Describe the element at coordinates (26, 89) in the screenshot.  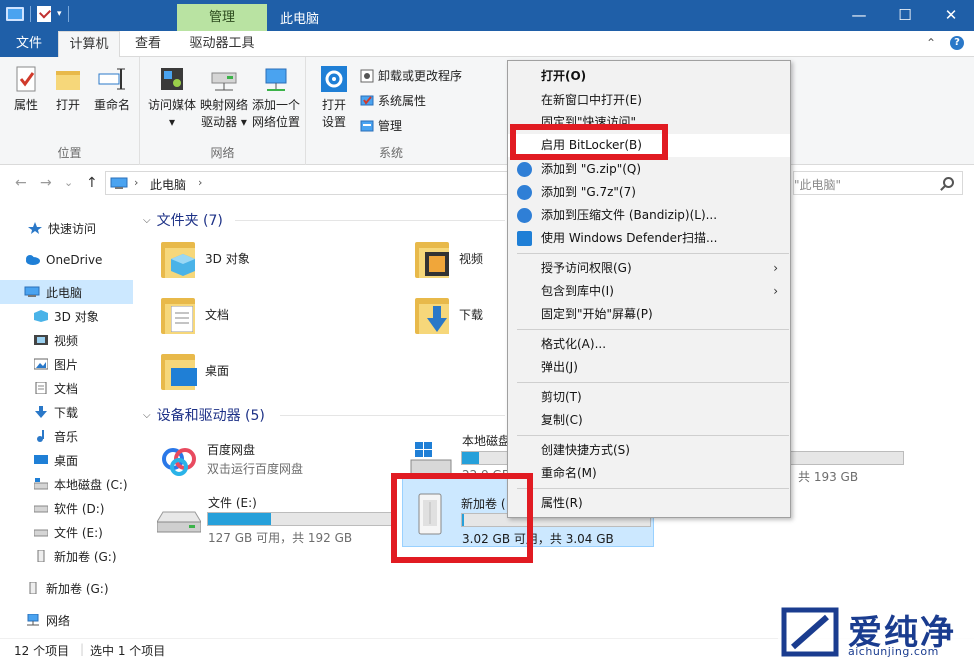
I see `properties-button: 属性` at that location.